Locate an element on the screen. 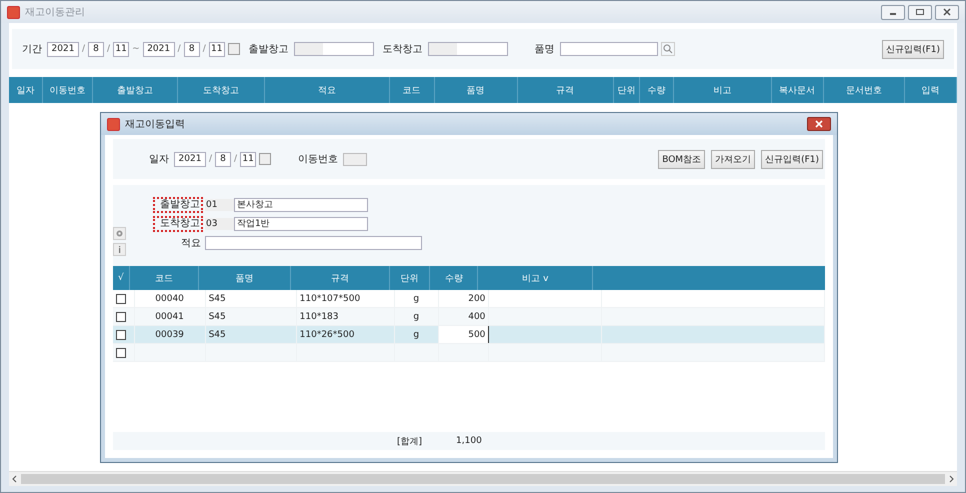 This screenshot has height=493, width=966. column-header: 입력 is located at coordinates (931, 90).